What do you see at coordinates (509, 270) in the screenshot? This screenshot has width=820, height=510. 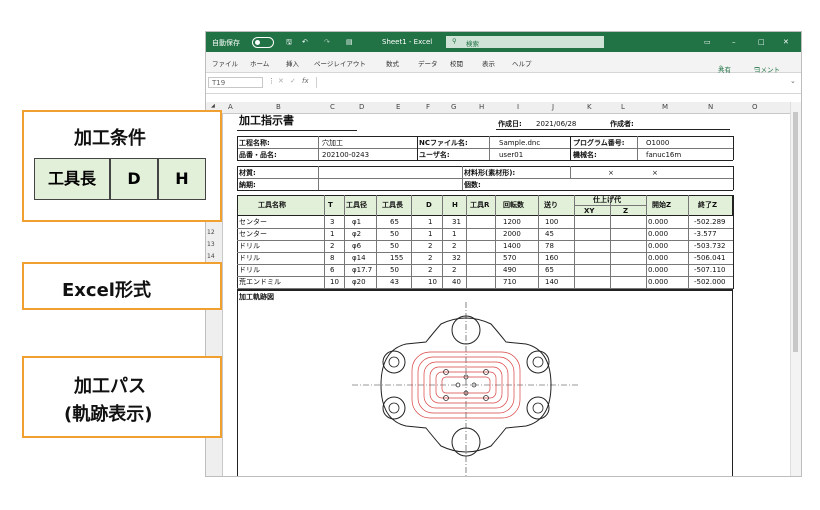 I see `tool-value-cell: 490` at bounding box center [509, 270].